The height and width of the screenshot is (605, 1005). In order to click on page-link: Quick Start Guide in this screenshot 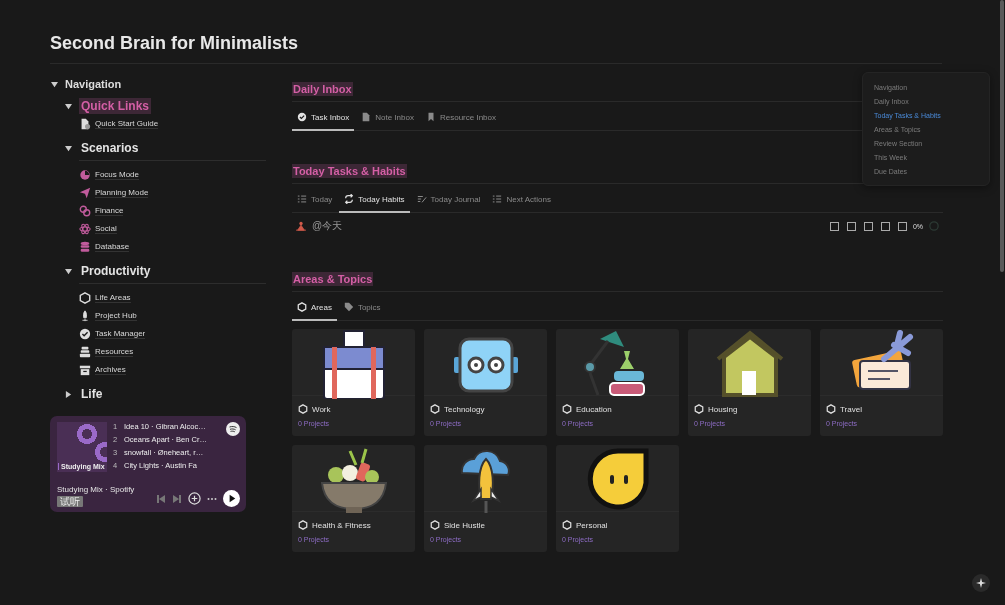, I will do `click(127, 124)`.